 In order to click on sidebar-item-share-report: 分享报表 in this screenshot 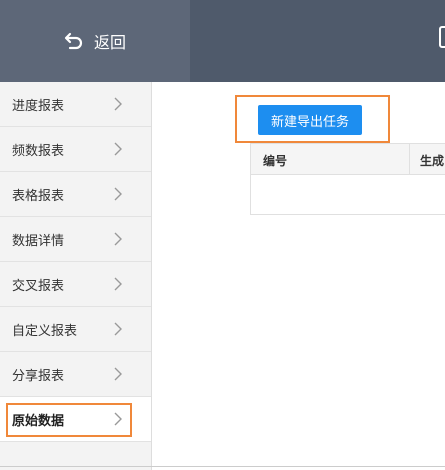, I will do `click(75, 374)`.